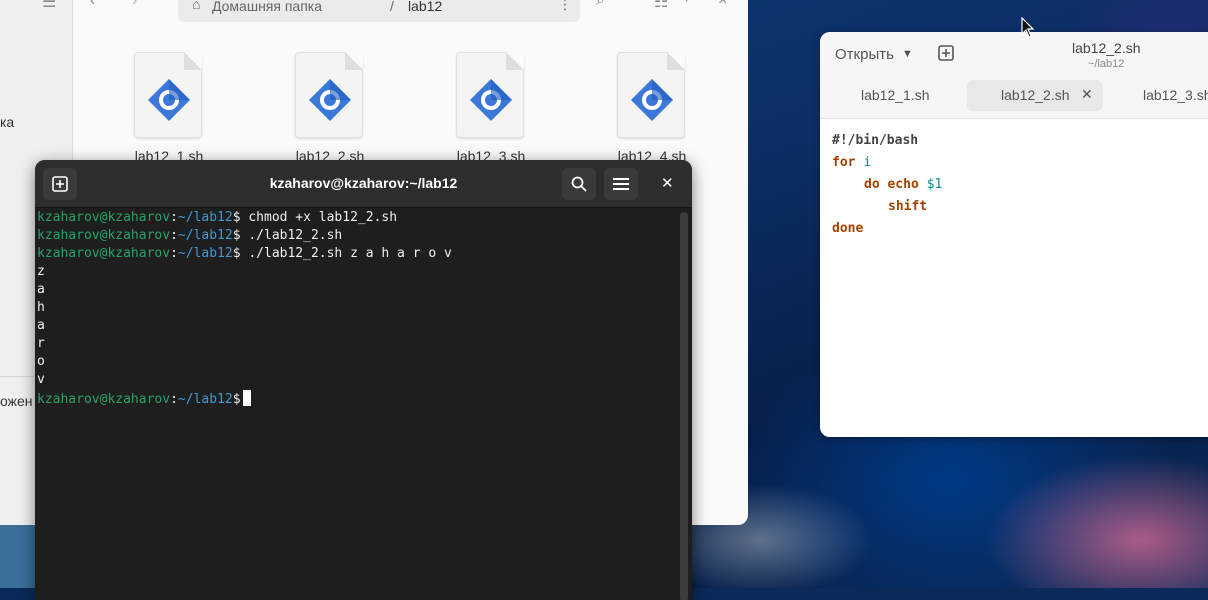 The image size is (1208, 600). I want to click on terminal-headerbar: kzaharov@kzaharov:~/lab12 ✕, so click(363, 184).